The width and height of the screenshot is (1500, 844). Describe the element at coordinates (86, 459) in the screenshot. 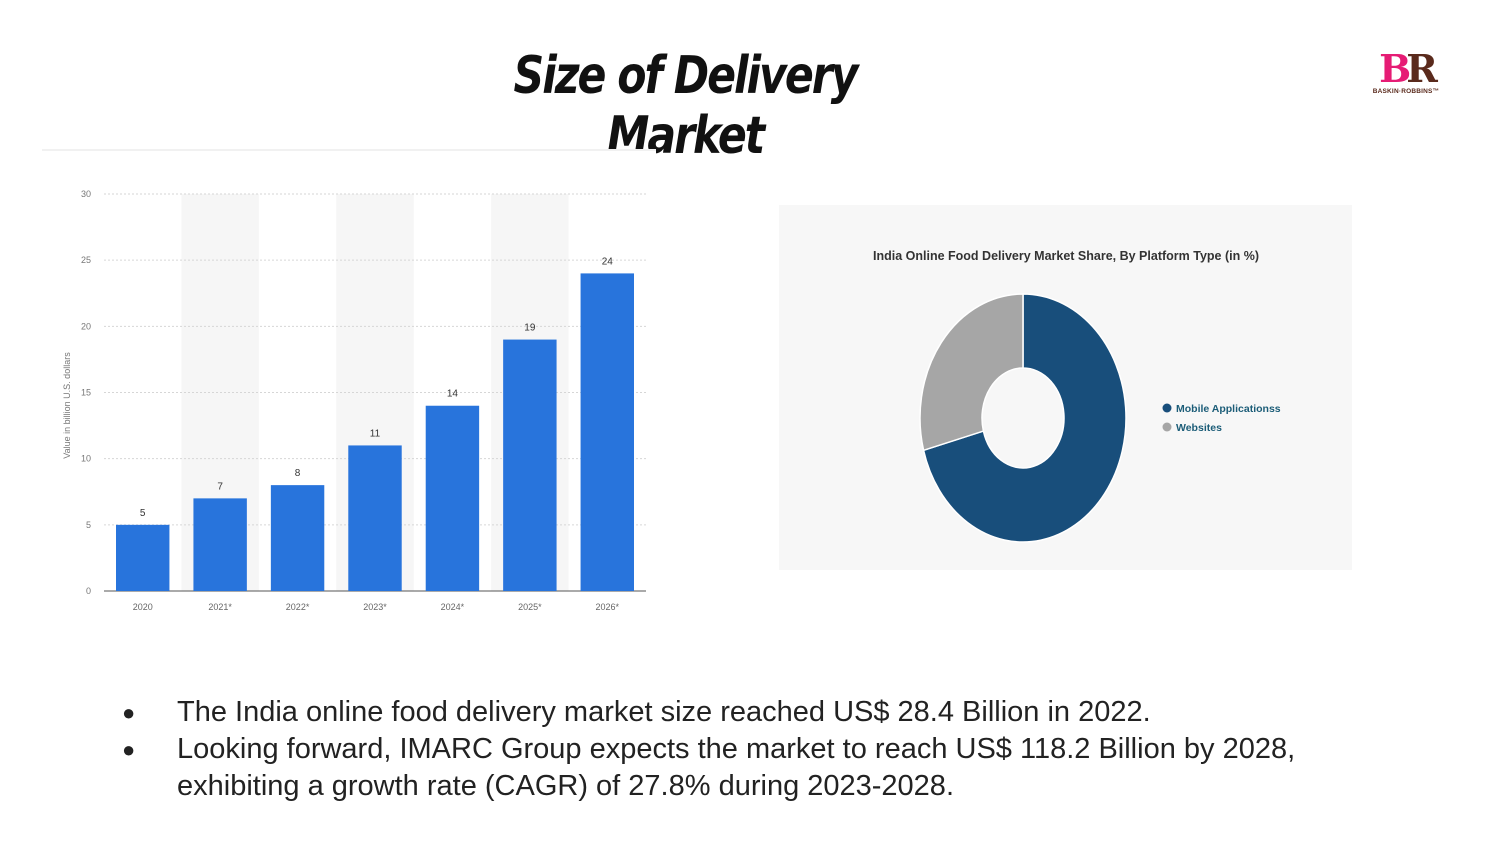

I see `y-tick-label: 10` at that location.